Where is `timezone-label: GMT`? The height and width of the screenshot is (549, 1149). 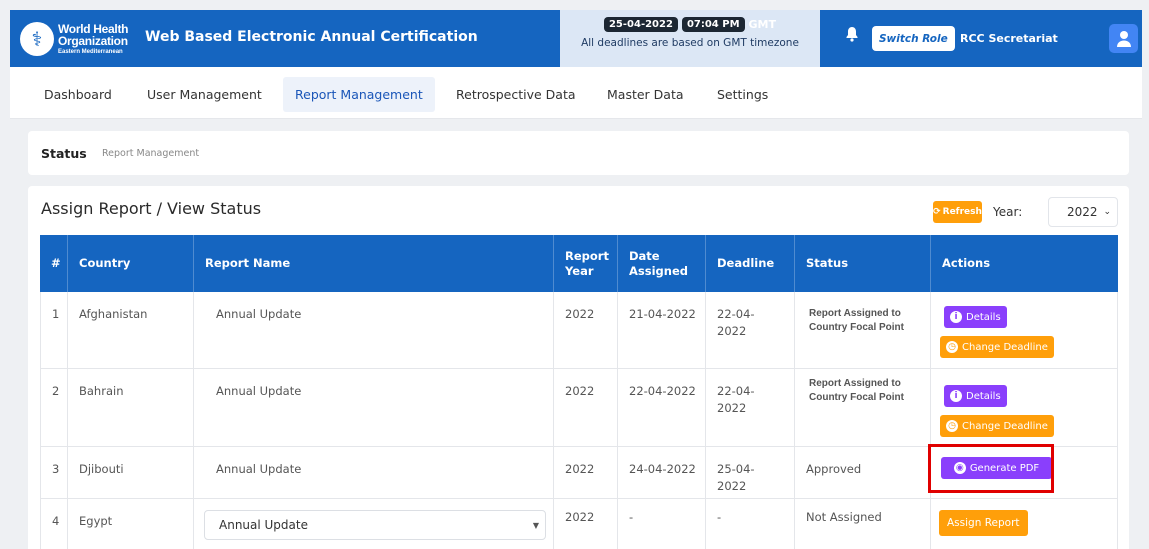 timezone-label: GMT is located at coordinates (762, 24).